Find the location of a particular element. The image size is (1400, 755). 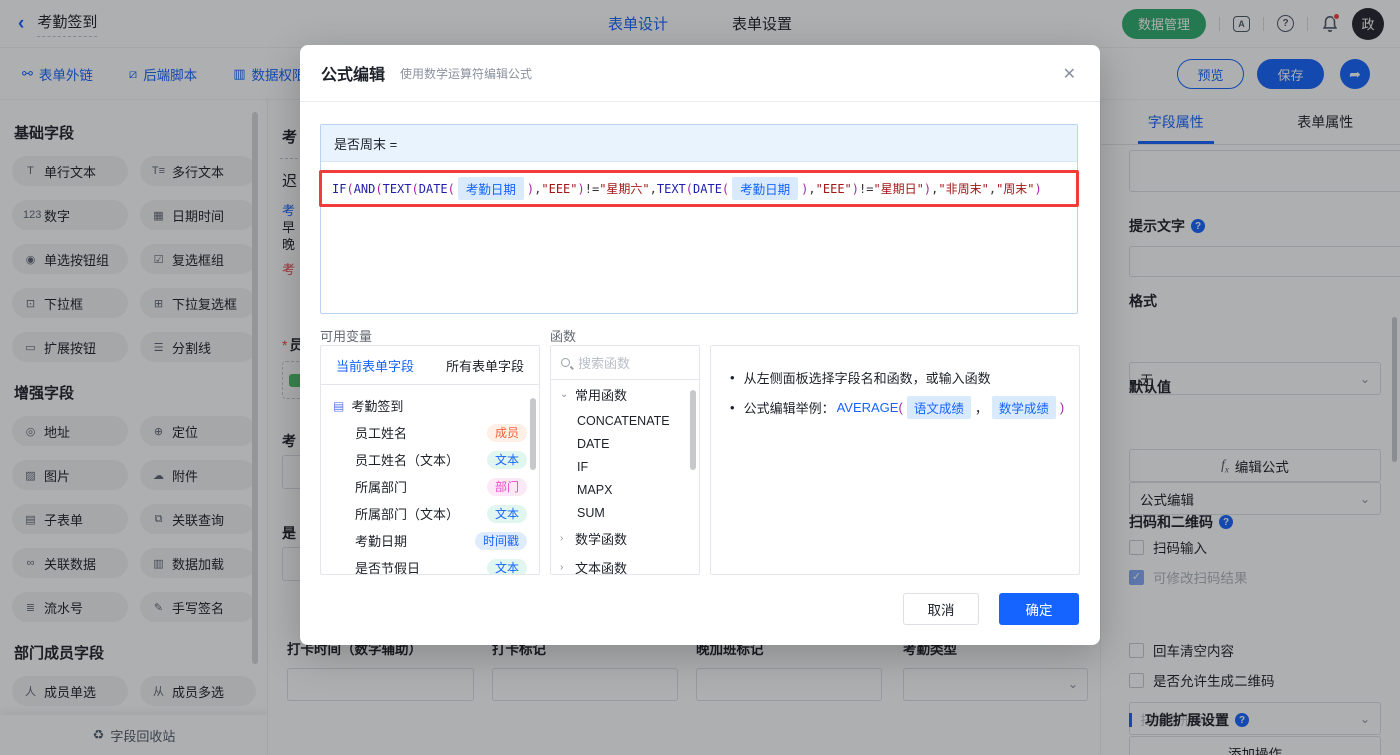

search-placeholder: 搜索函数 is located at coordinates (604, 363).